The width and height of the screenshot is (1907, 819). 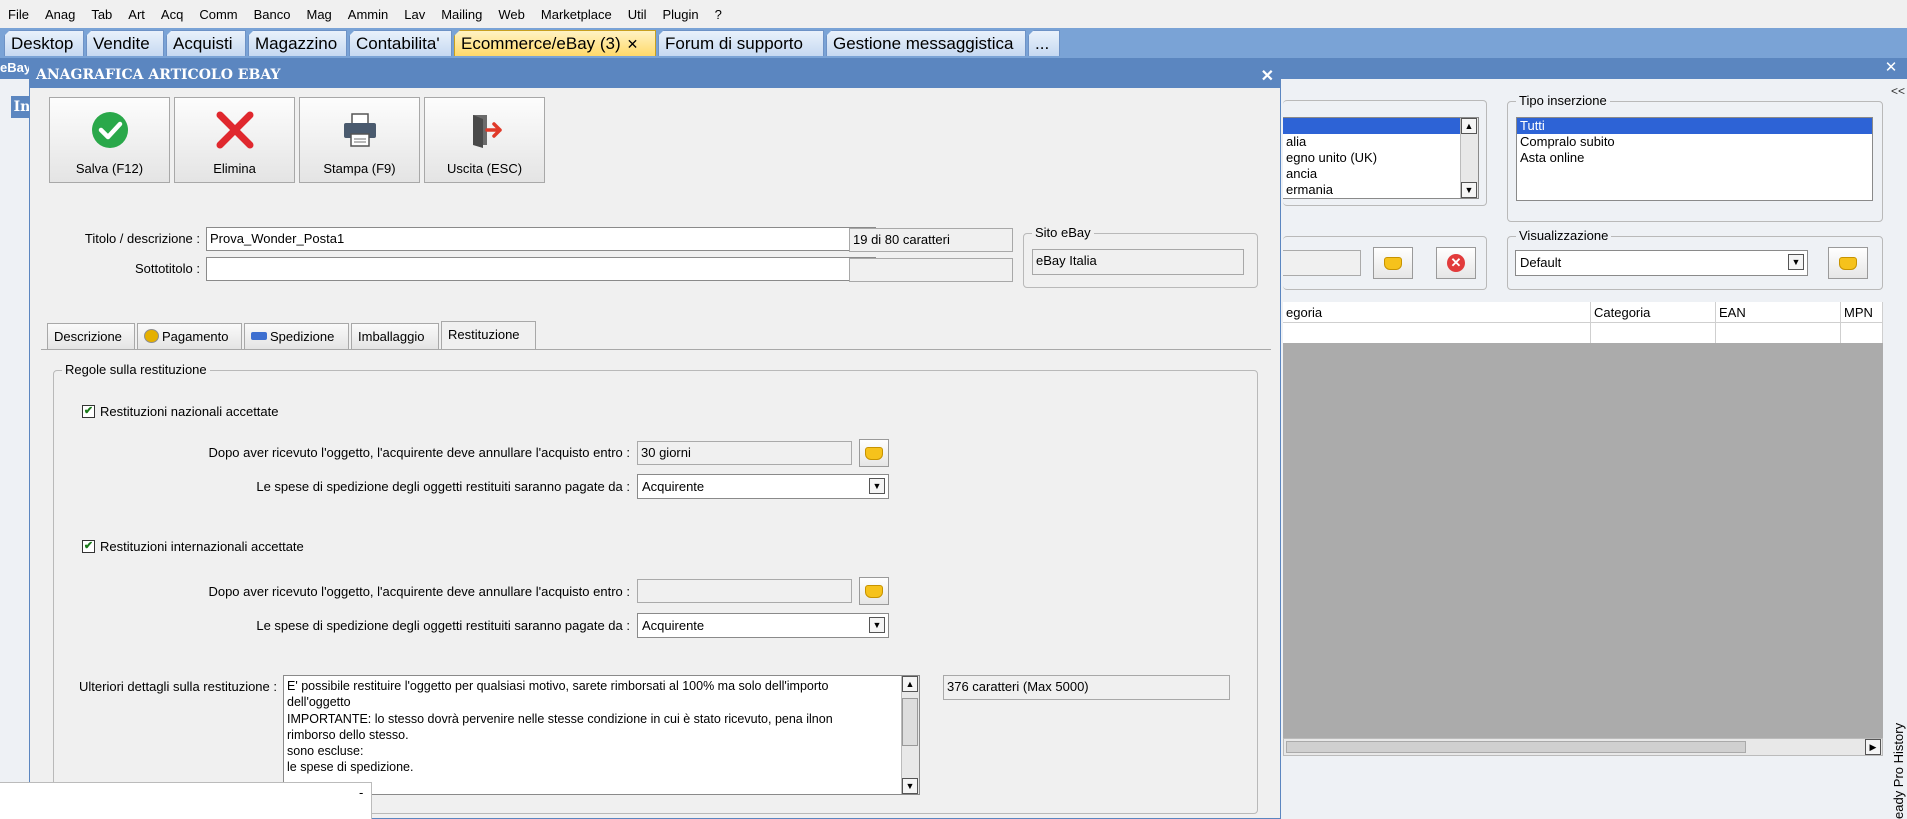 I want to click on grid-horizontal-scrollbar: ▶, so click(x=1583, y=747).